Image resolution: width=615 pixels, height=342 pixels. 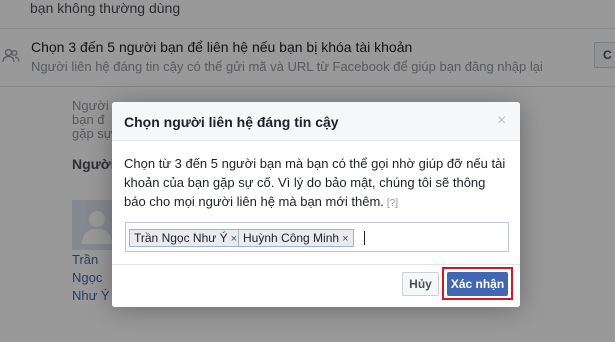 What do you see at coordinates (392, 203) in the screenshot?
I see `help-link: [?]` at bounding box center [392, 203].